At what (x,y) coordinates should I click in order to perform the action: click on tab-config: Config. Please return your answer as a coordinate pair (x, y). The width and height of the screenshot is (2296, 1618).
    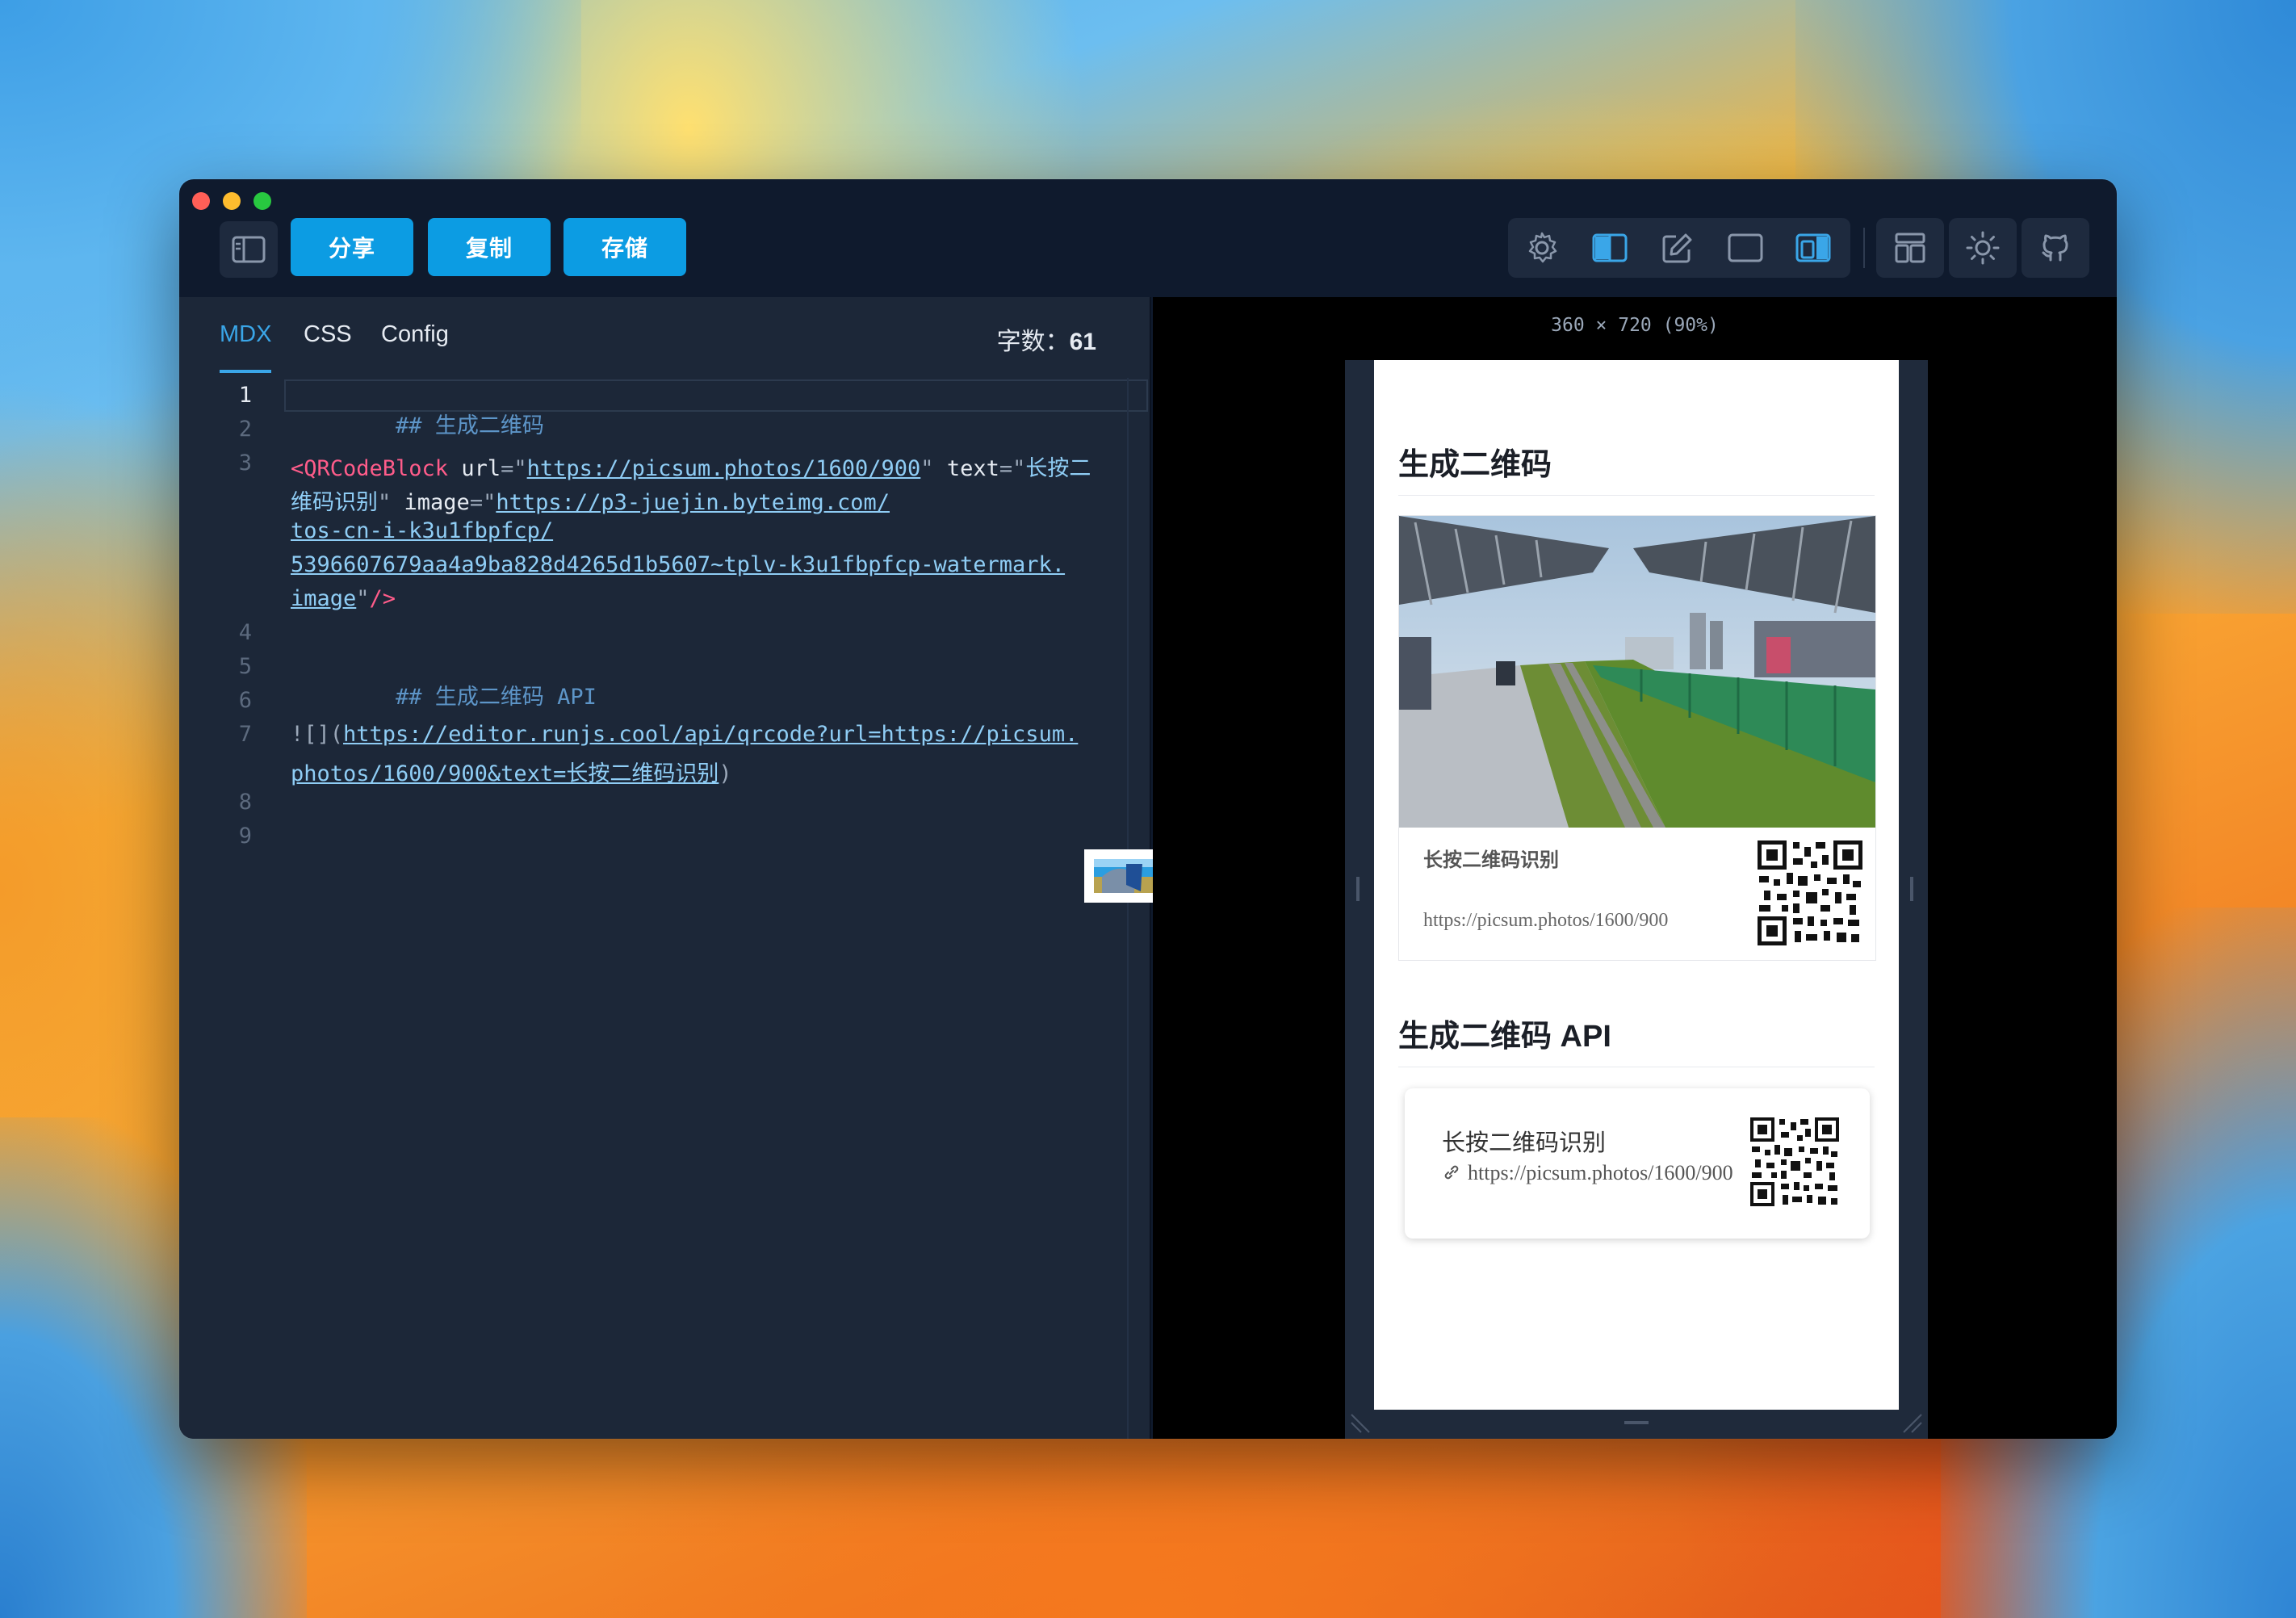
    Looking at the image, I should click on (415, 334).